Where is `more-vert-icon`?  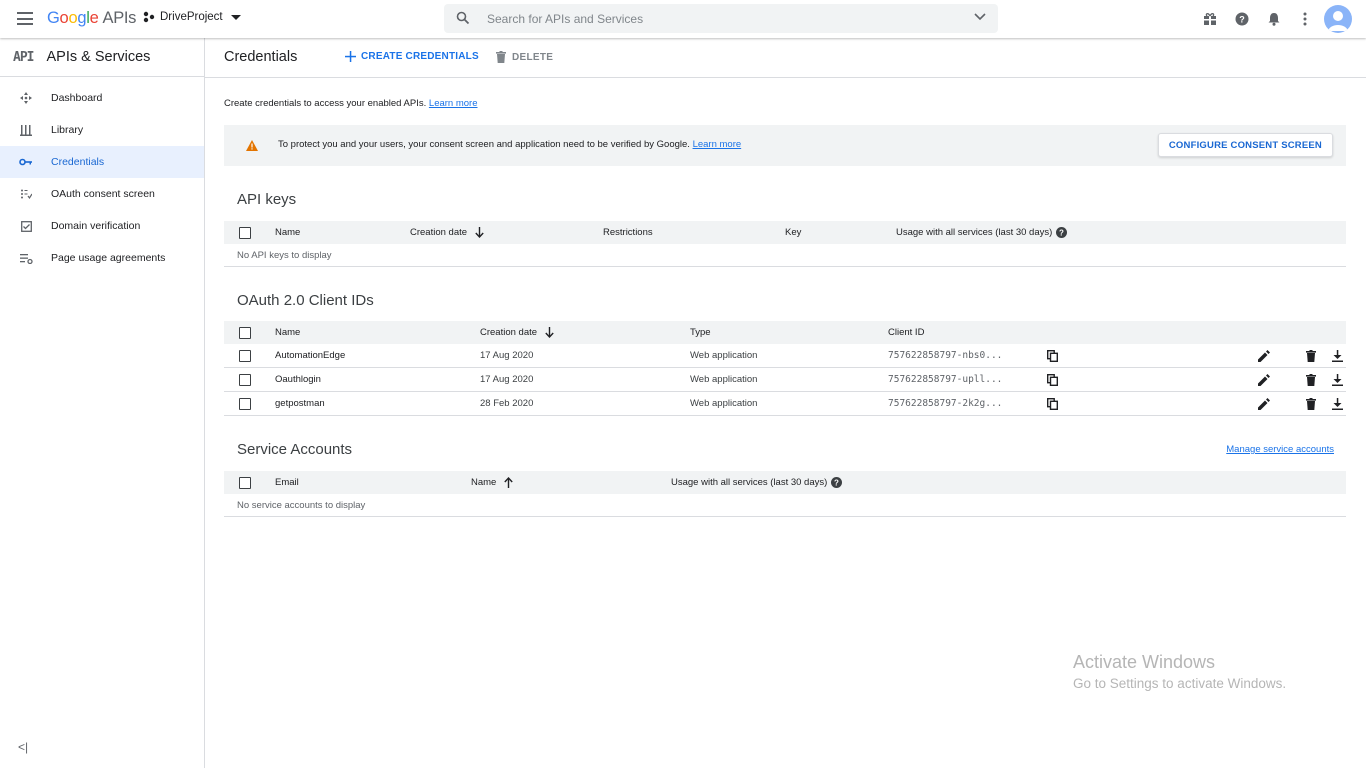
more-vert-icon is located at coordinates (1305, 19).